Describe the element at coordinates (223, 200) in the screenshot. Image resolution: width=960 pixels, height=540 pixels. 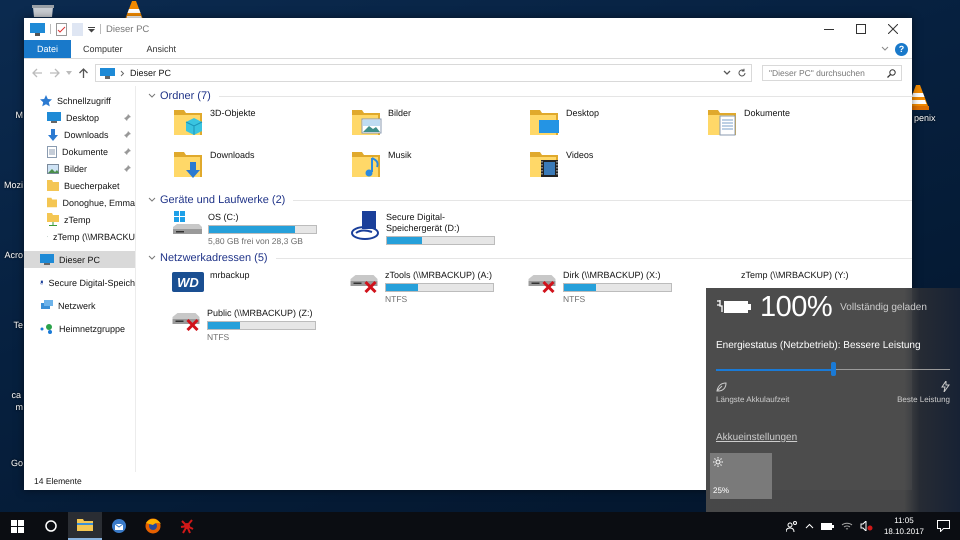
I see `group-header: Geräte und Laufwerke (2)` at that location.